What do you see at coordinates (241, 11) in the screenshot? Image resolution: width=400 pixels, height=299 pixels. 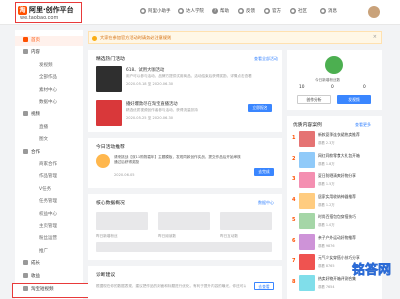 I see `feedback-icon: ●` at bounding box center [241, 11].